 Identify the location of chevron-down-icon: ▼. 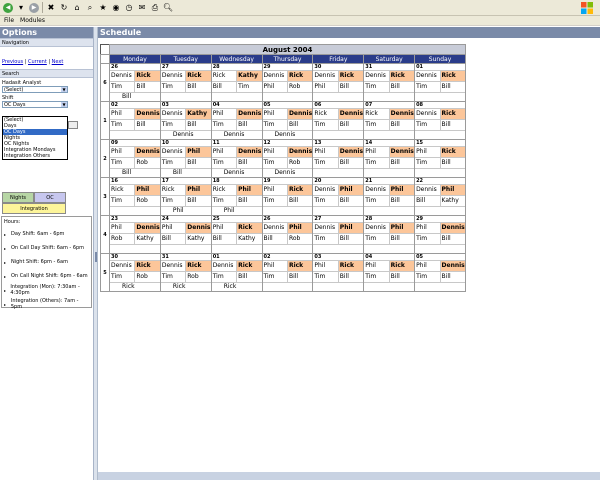
(64, 89).